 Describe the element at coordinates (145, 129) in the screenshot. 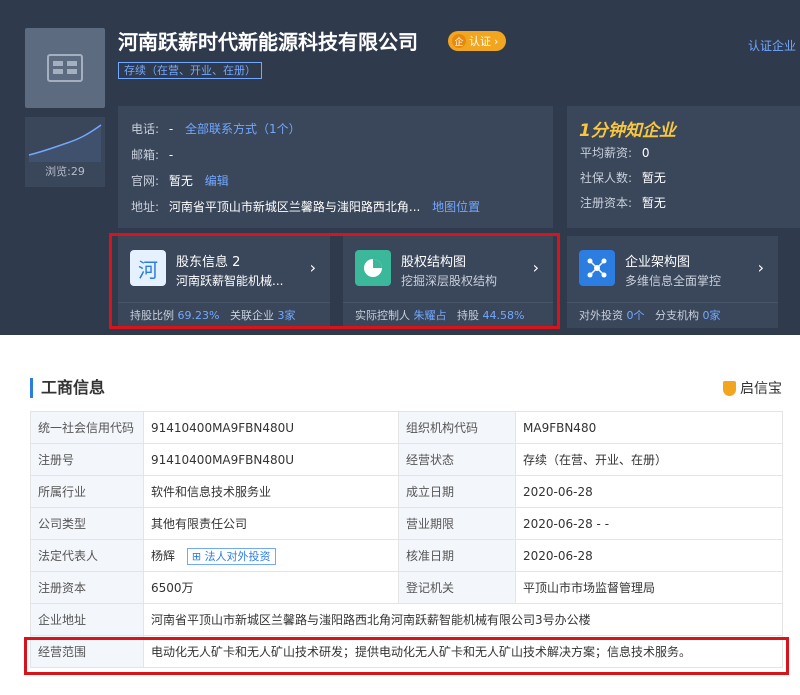

I see `phone-label: 电话:` at that location.